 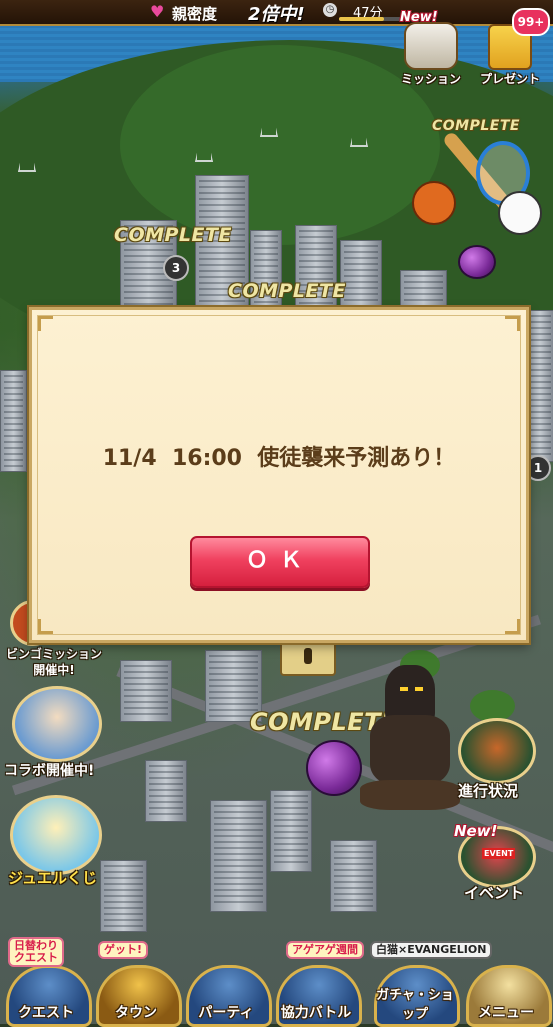 What do you see at coordinates (318, 984) in the screenshot?
I see `nav-coop-battle: アゲアゲ週間 協力バトル` at bounding box center [318, 984].